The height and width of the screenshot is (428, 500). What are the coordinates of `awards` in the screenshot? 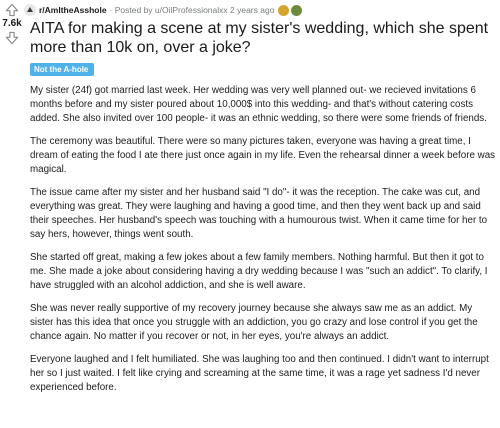 It's located at (291, 10).